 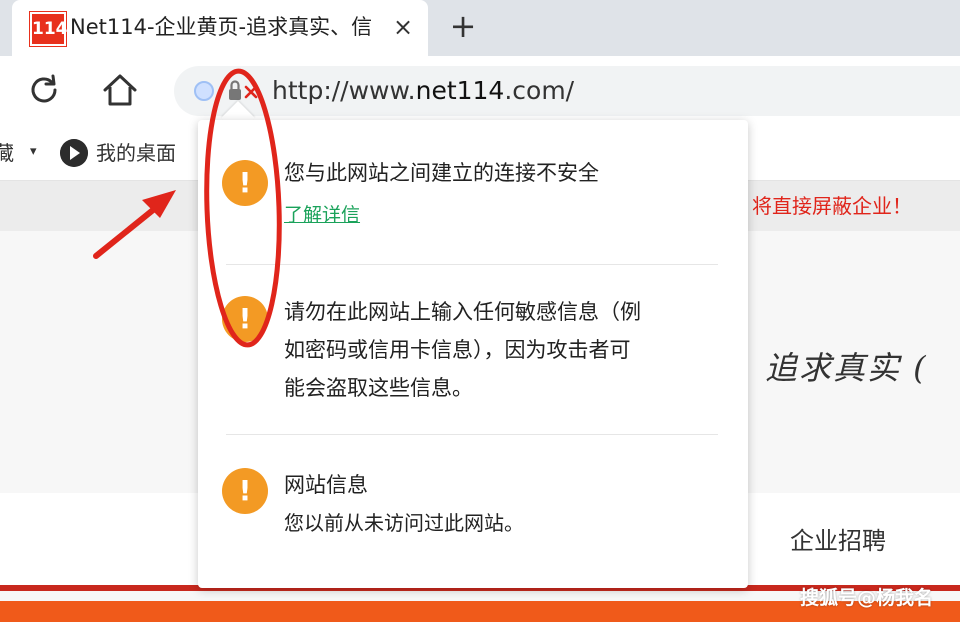 What do you see at coordinates (120, 90) in the screenshot?
I see `home-icon` at bounding box center [120, 90].